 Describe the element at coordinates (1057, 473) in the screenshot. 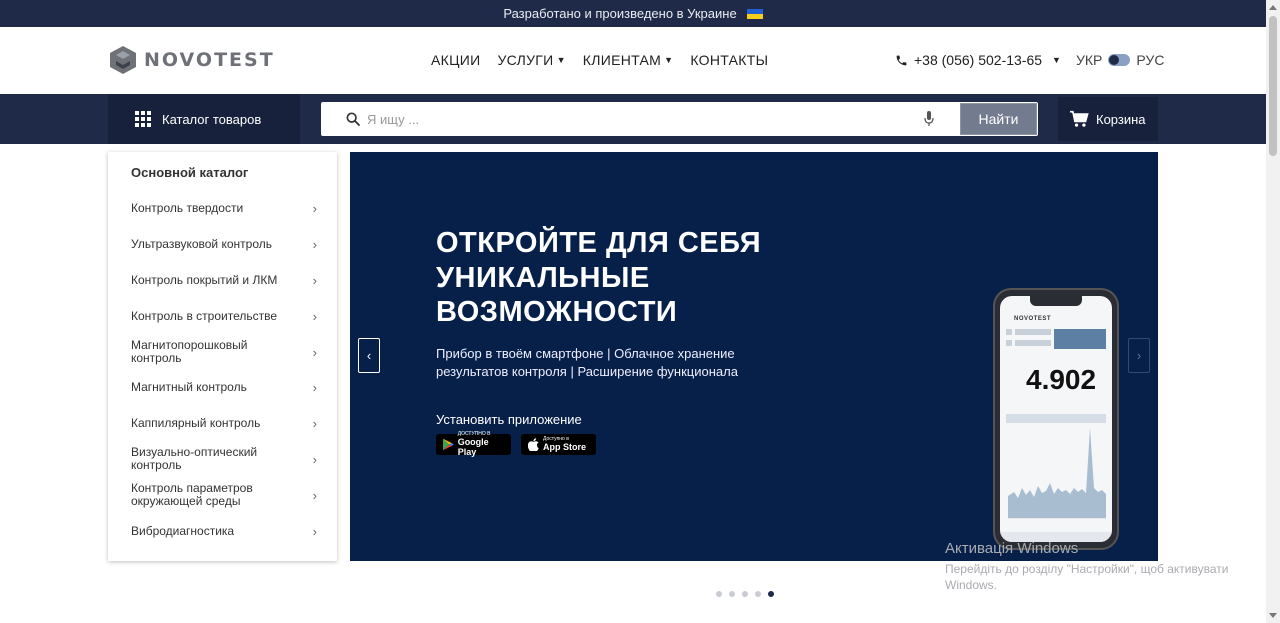

I see `phone-chart-graphic` at that location.